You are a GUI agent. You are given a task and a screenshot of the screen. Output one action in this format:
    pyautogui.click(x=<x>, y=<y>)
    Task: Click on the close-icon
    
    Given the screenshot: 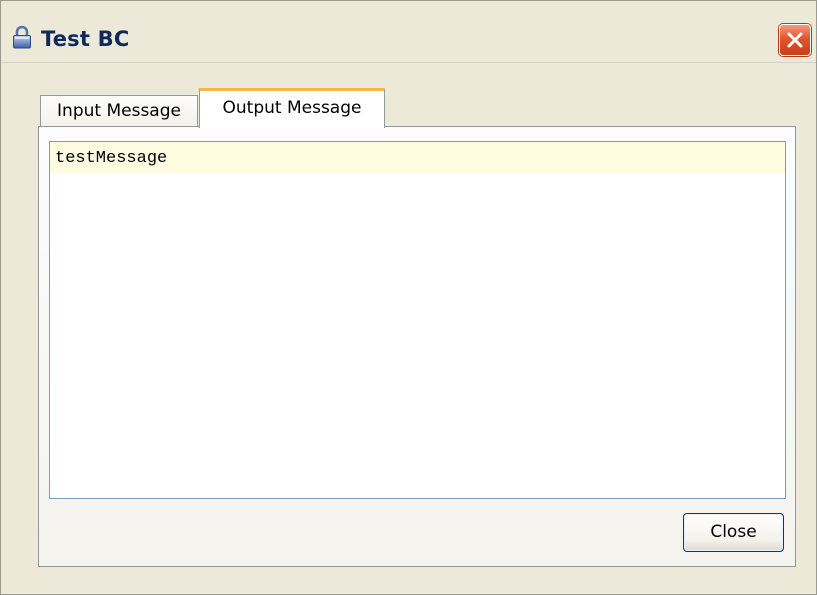 What is the action you would take?
    pyautogui.click(x=795, y=40)
    